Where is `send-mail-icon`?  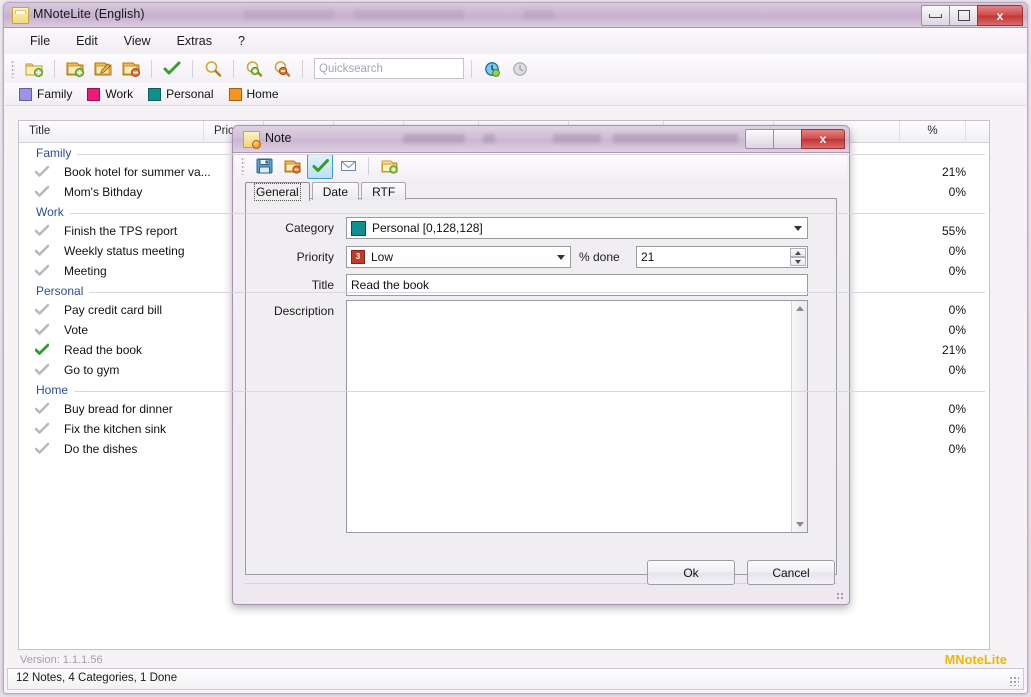 send-mail-icon is located at coordinates (348, 166).